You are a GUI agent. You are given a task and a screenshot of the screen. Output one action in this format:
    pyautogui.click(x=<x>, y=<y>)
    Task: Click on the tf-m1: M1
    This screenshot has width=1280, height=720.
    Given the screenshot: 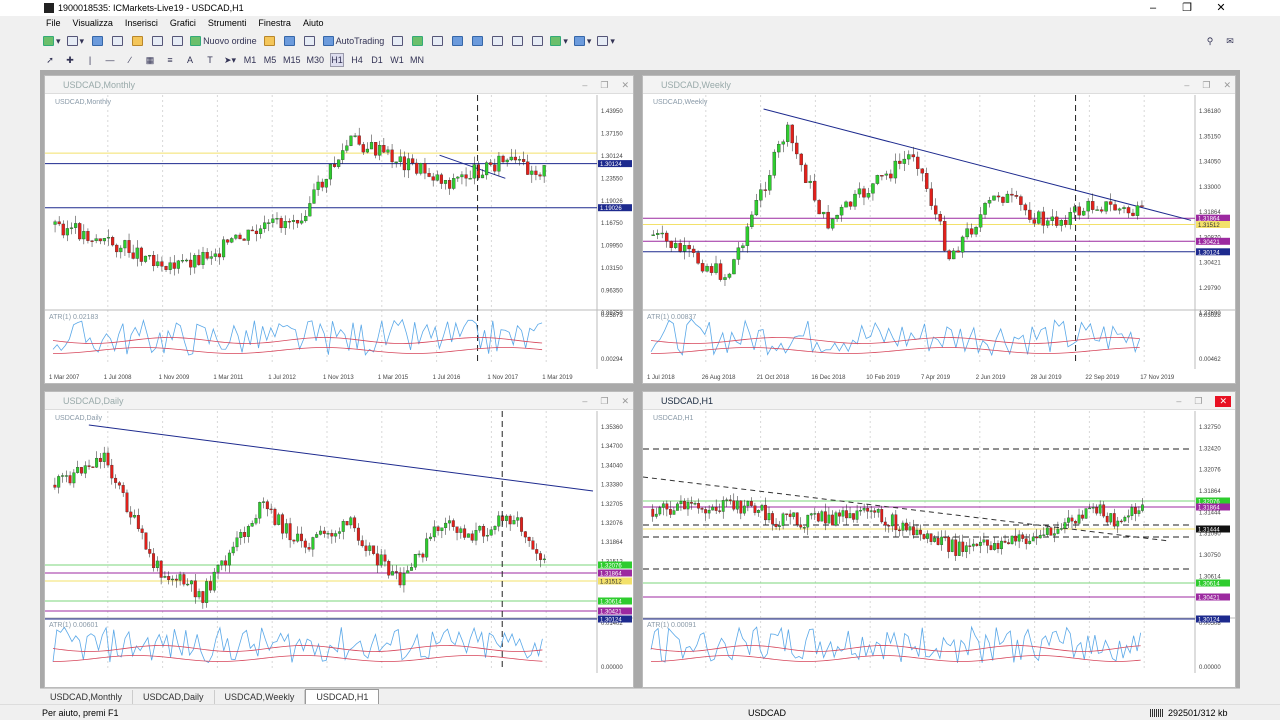 What is the action you would take?
    pyautogui.click(x=250, y=60)
    